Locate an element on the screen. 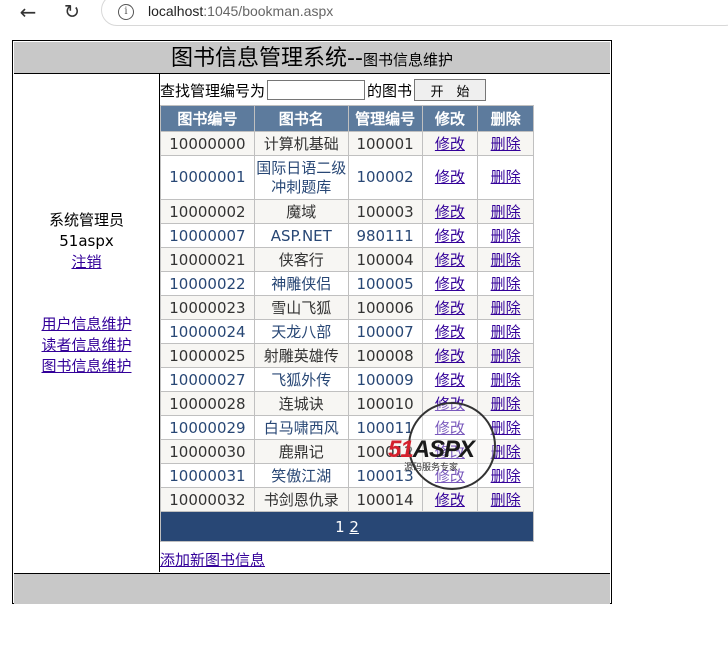 The height and width of the screenshot is (669, 728). book-id-cell: 10000000 is located at coordinates (207, 143).